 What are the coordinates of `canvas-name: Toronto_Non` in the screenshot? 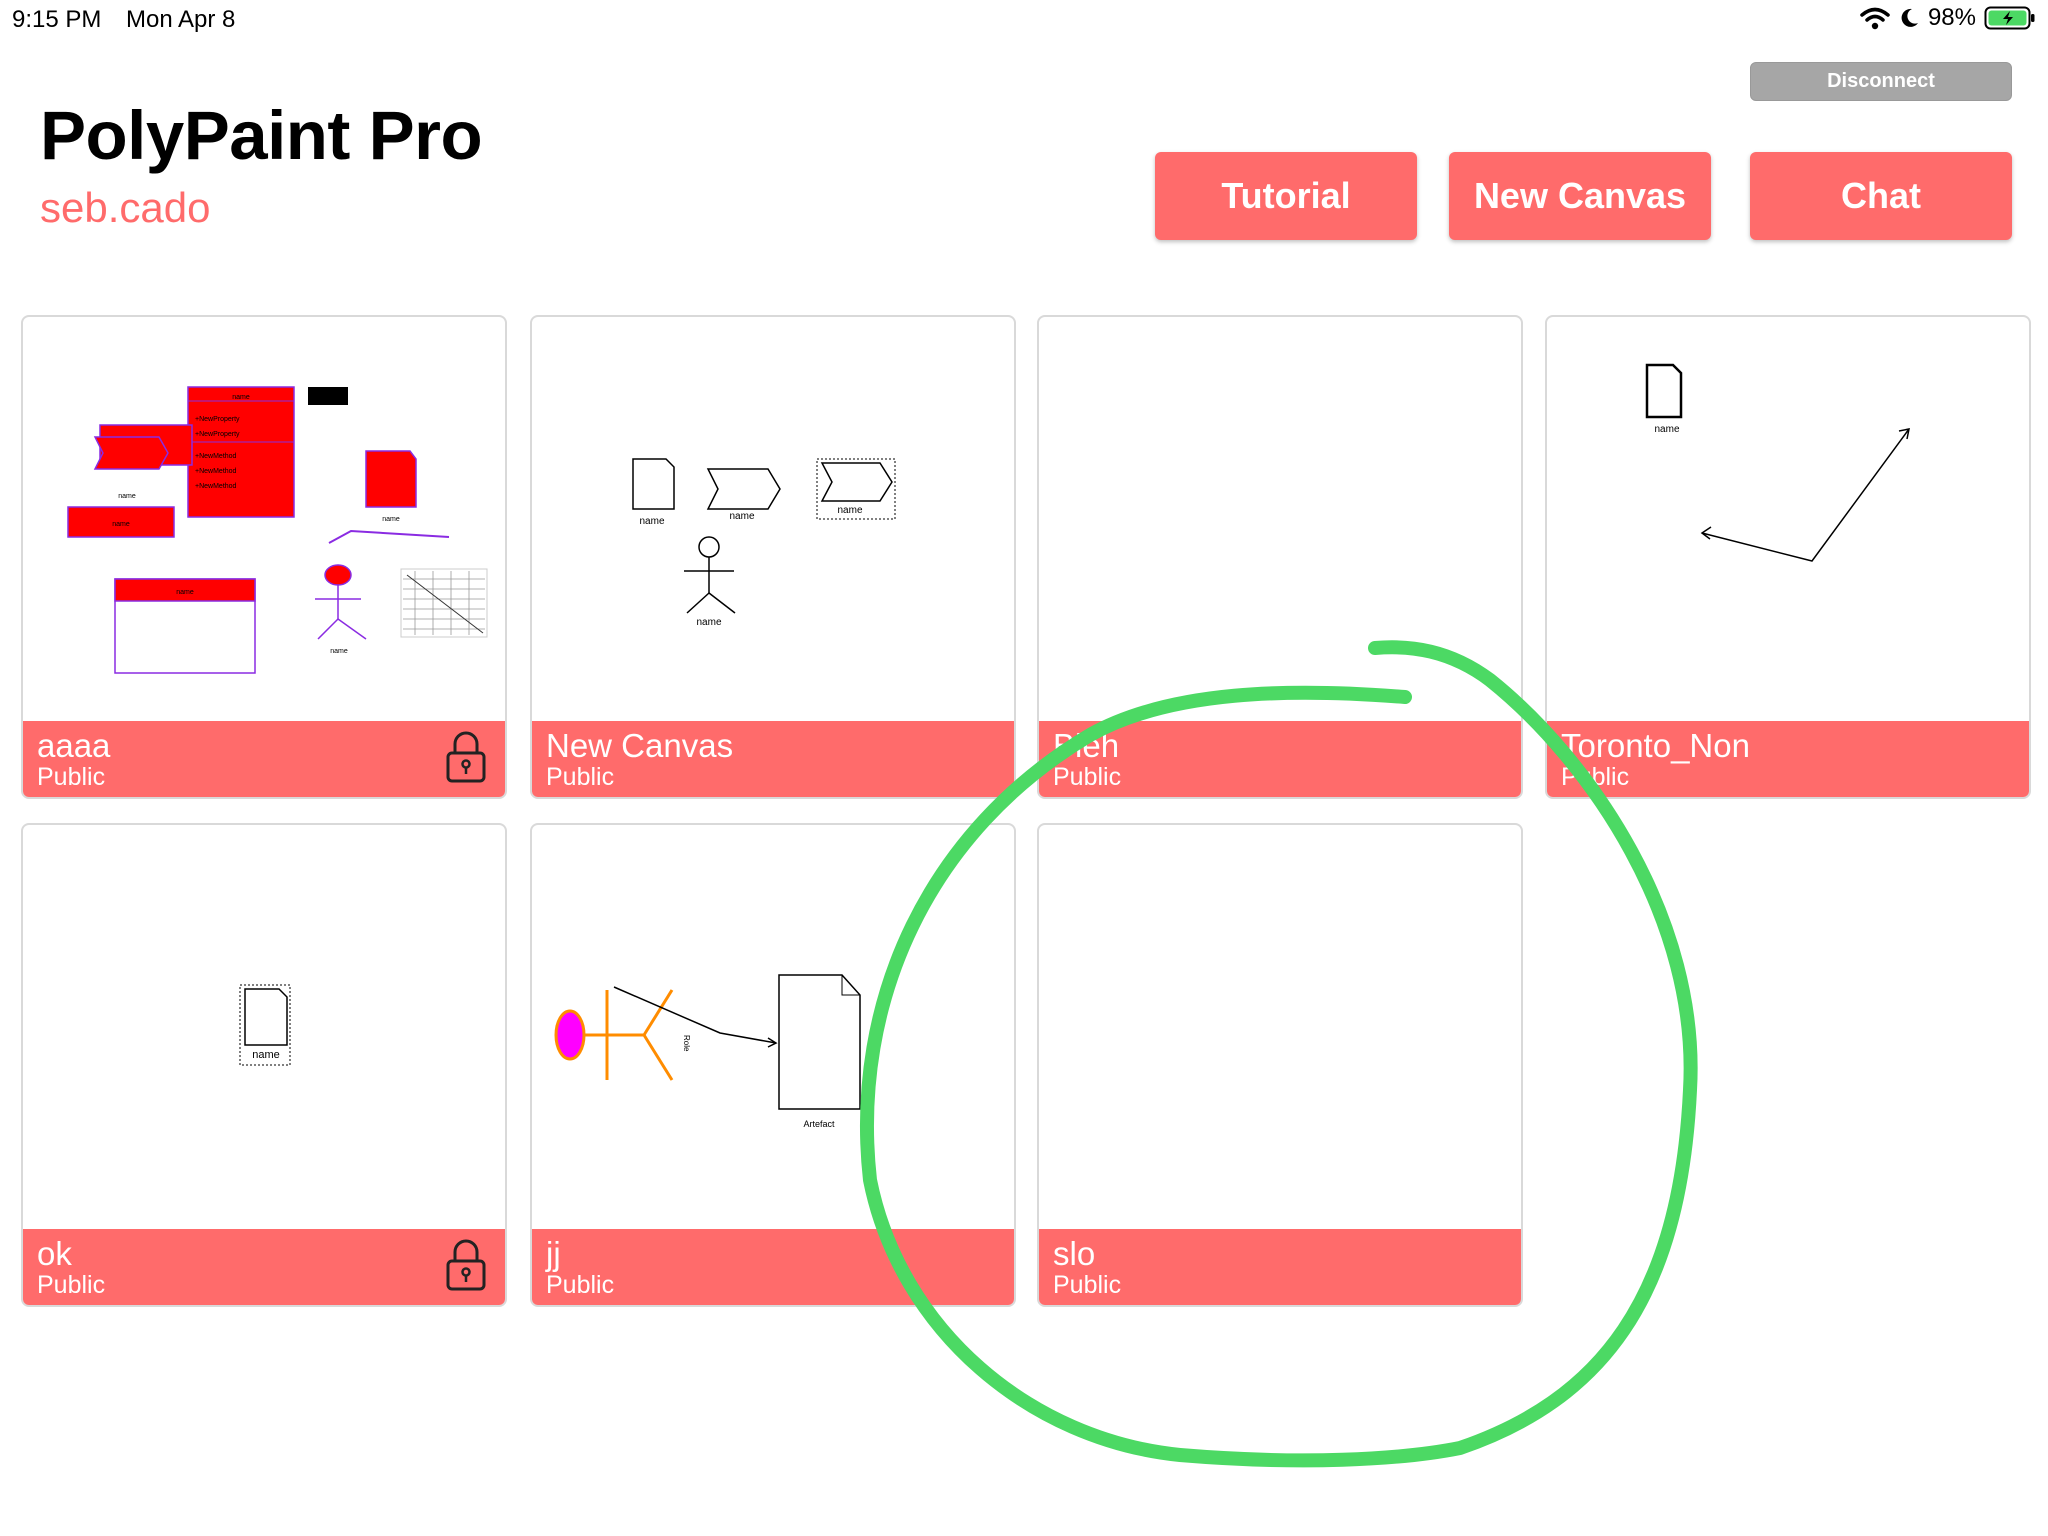 It's located at (1655, 745).